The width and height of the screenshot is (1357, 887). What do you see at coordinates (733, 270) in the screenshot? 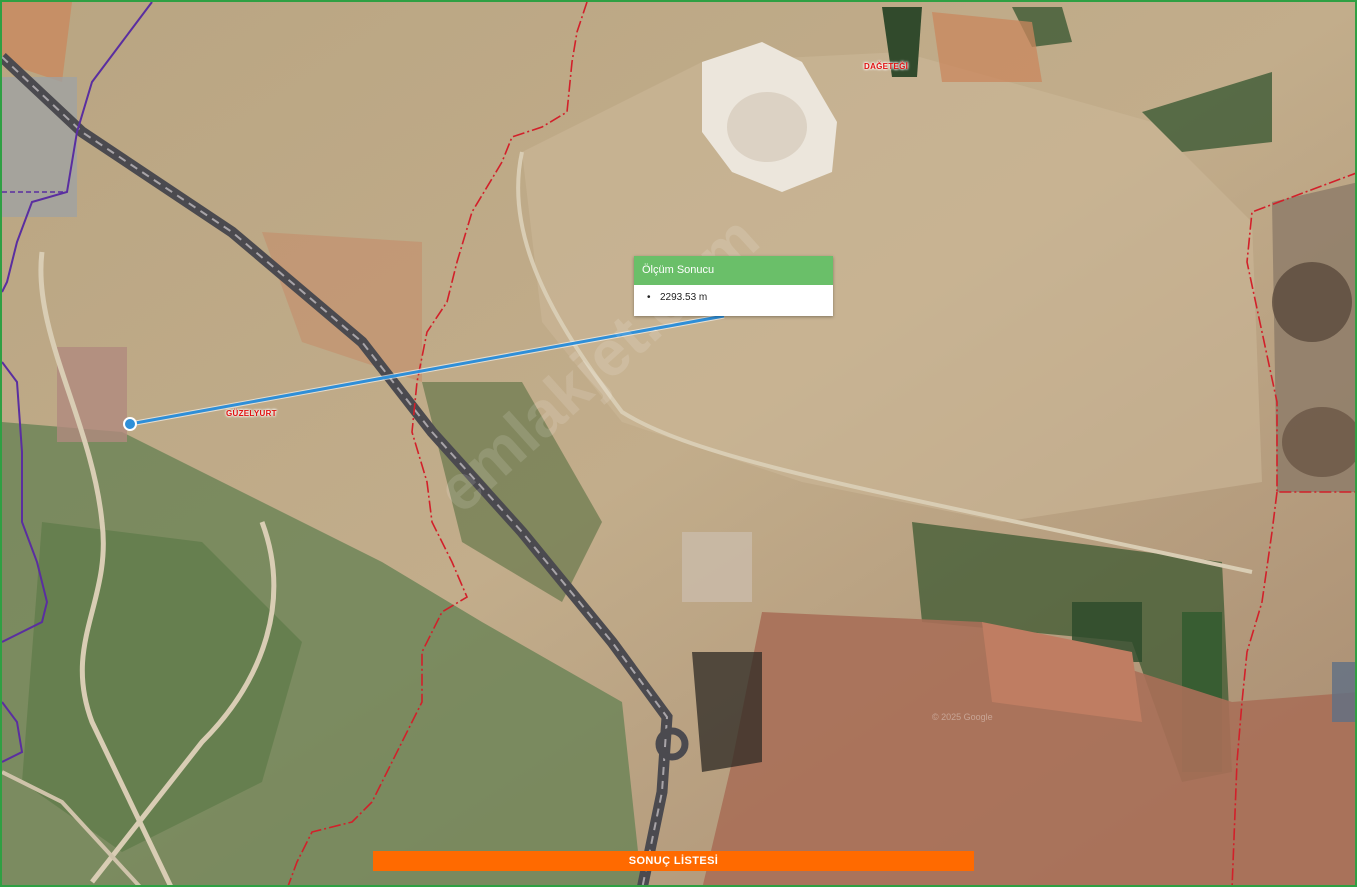
I see `popup-title: Ölçüm Sonucu` at bounding box center [733, 270].